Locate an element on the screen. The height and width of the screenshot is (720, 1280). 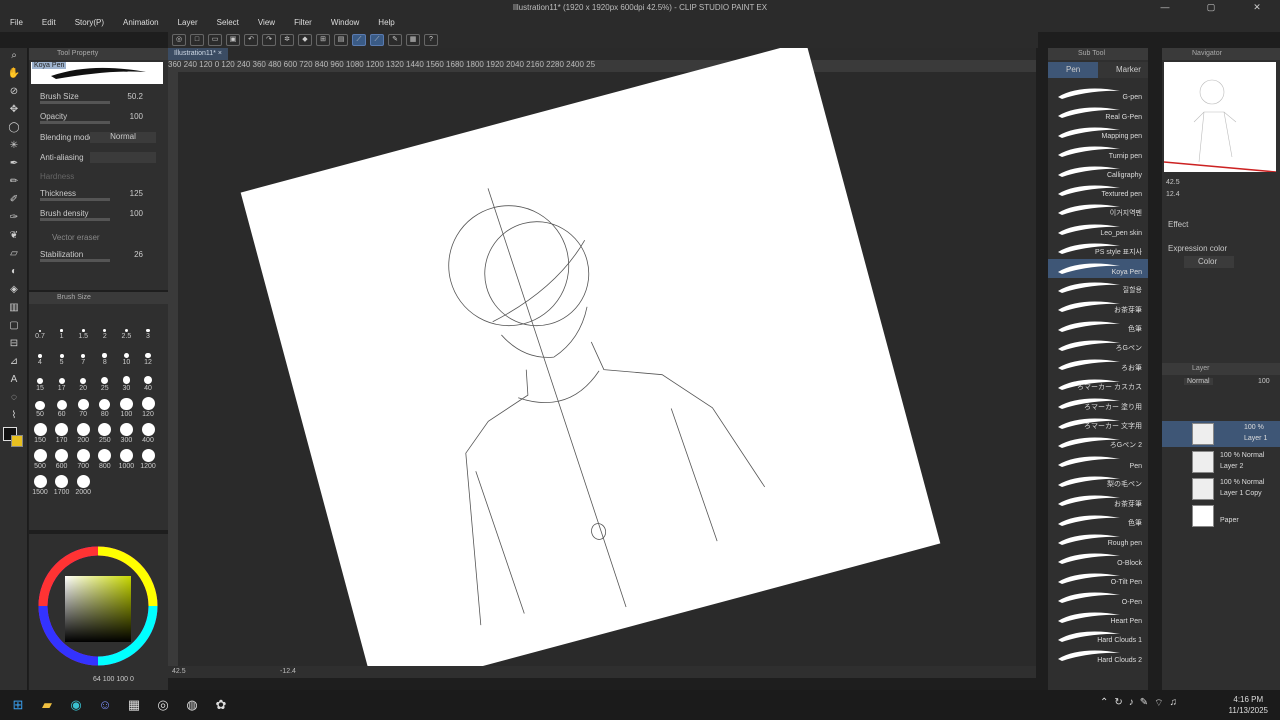
brush-size-option: 70 is located at coordinates (83, 407).